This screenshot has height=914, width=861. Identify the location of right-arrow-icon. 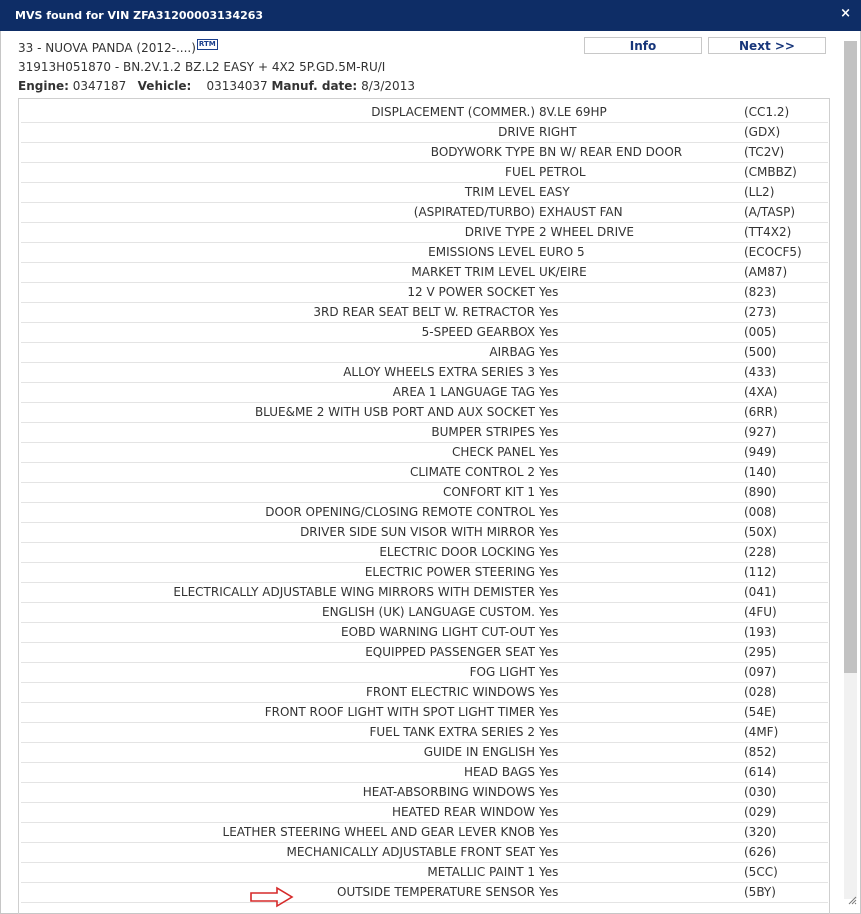
(272, 897).